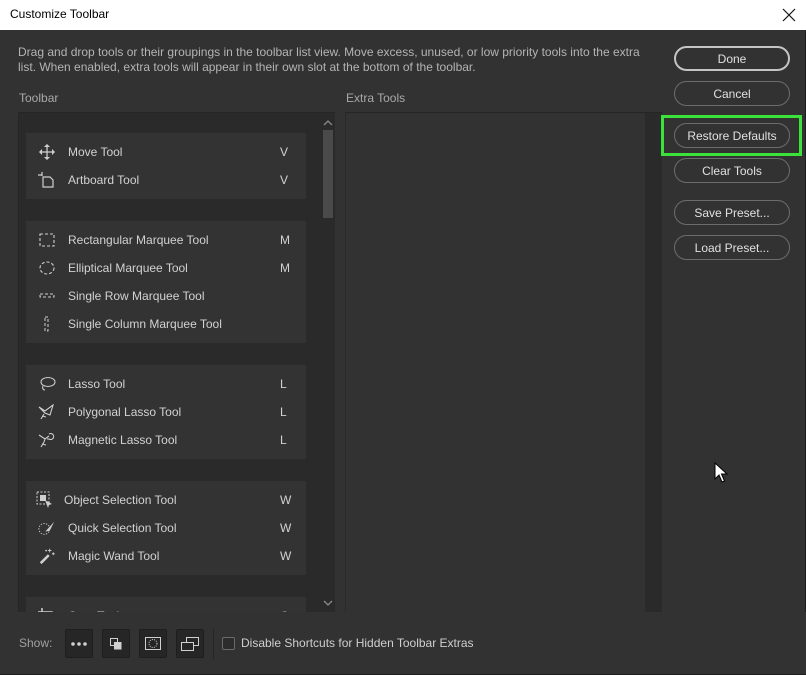 The width and height of the screenshot is (806, 675). I want to click on show-color-swatches-button, so click(116, 643).